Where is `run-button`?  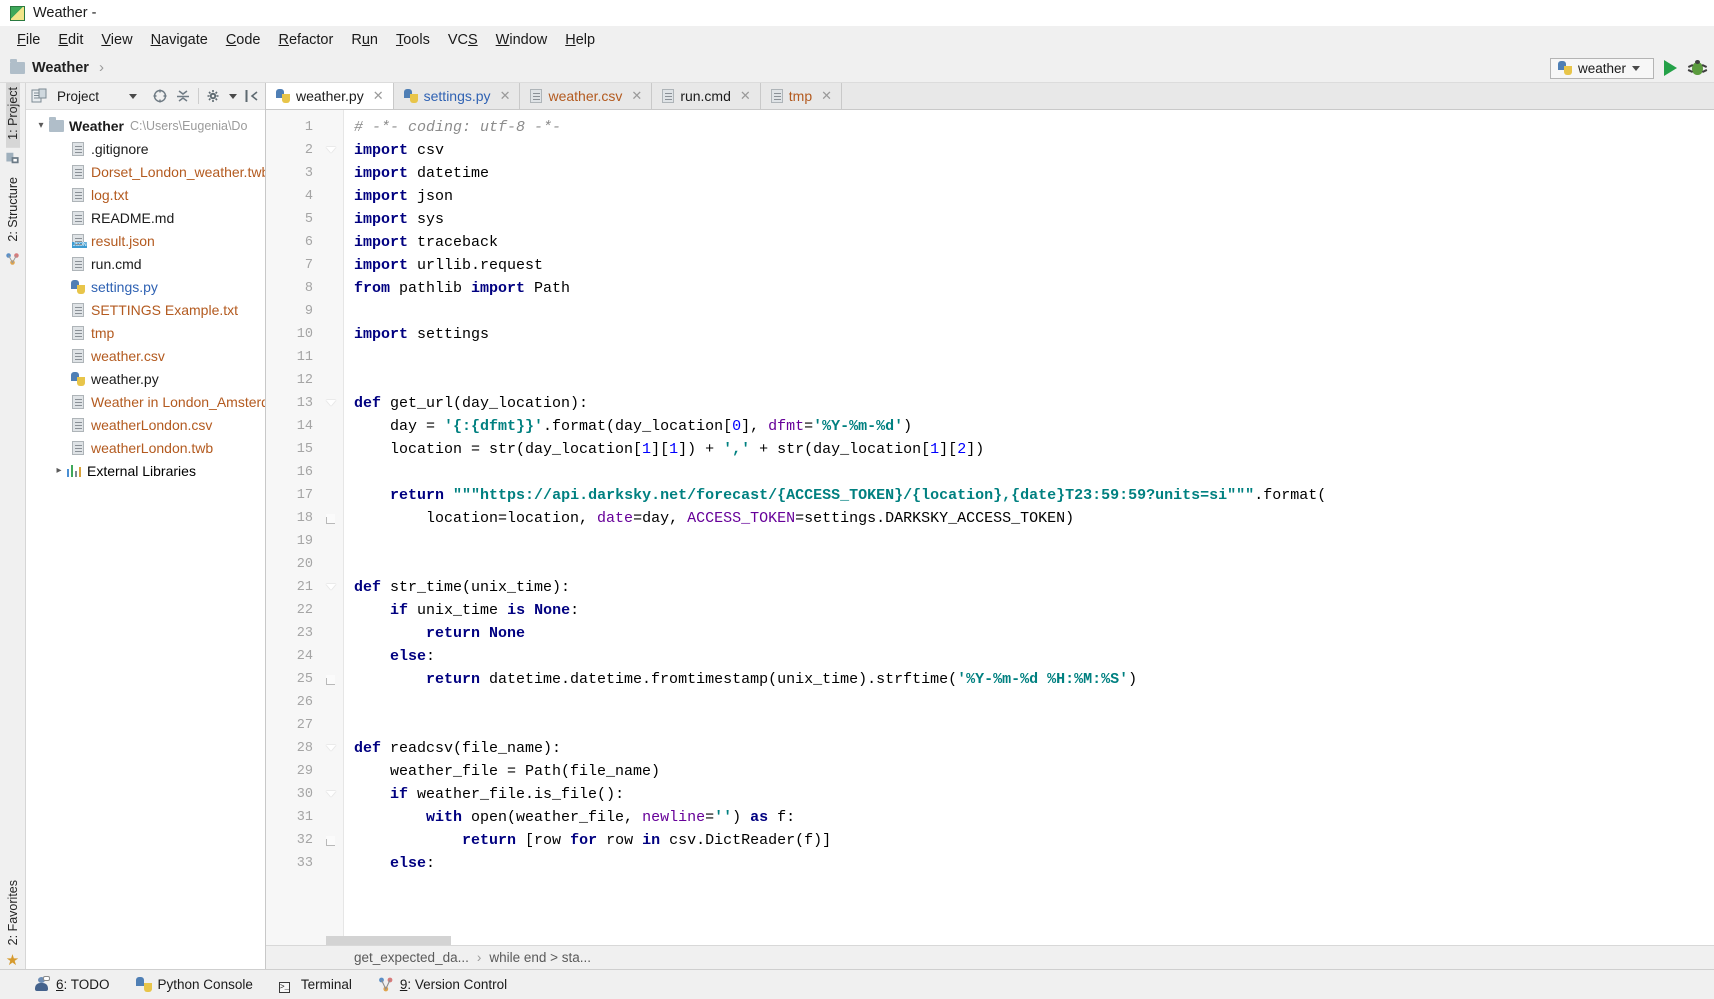
run-button is located at coordinates (1670, 68).